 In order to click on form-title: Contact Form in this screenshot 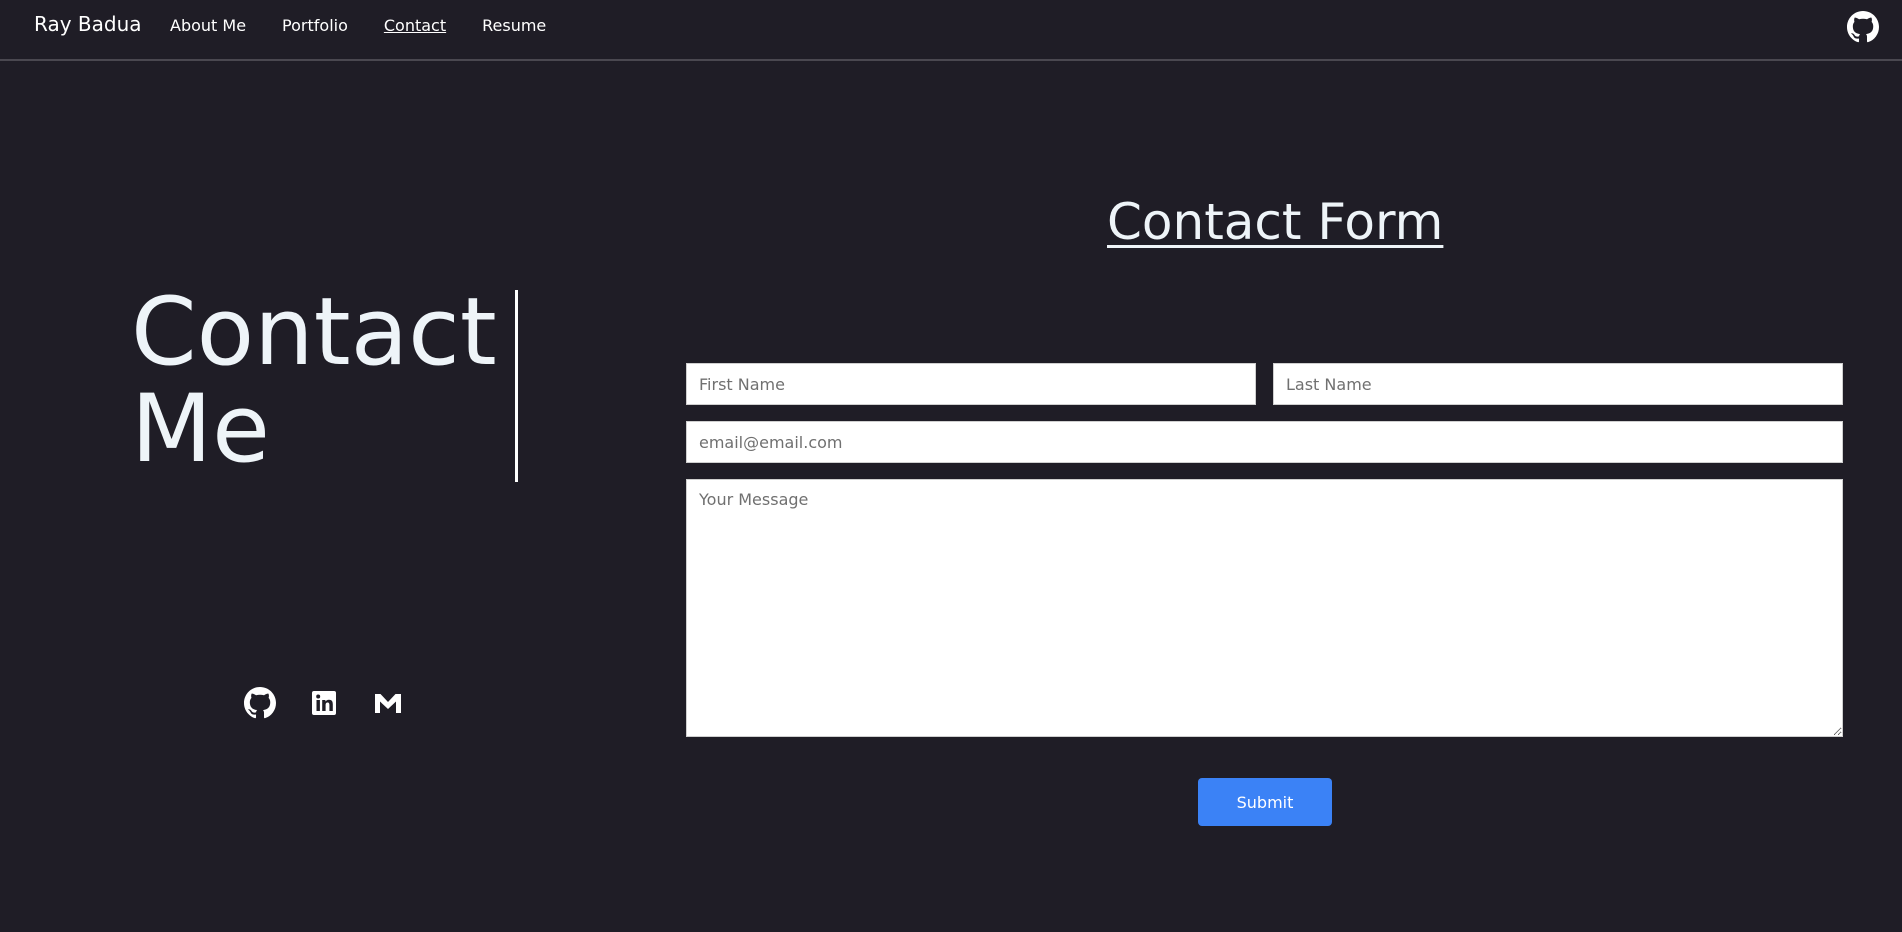, I will do `click(1275, 222)`.